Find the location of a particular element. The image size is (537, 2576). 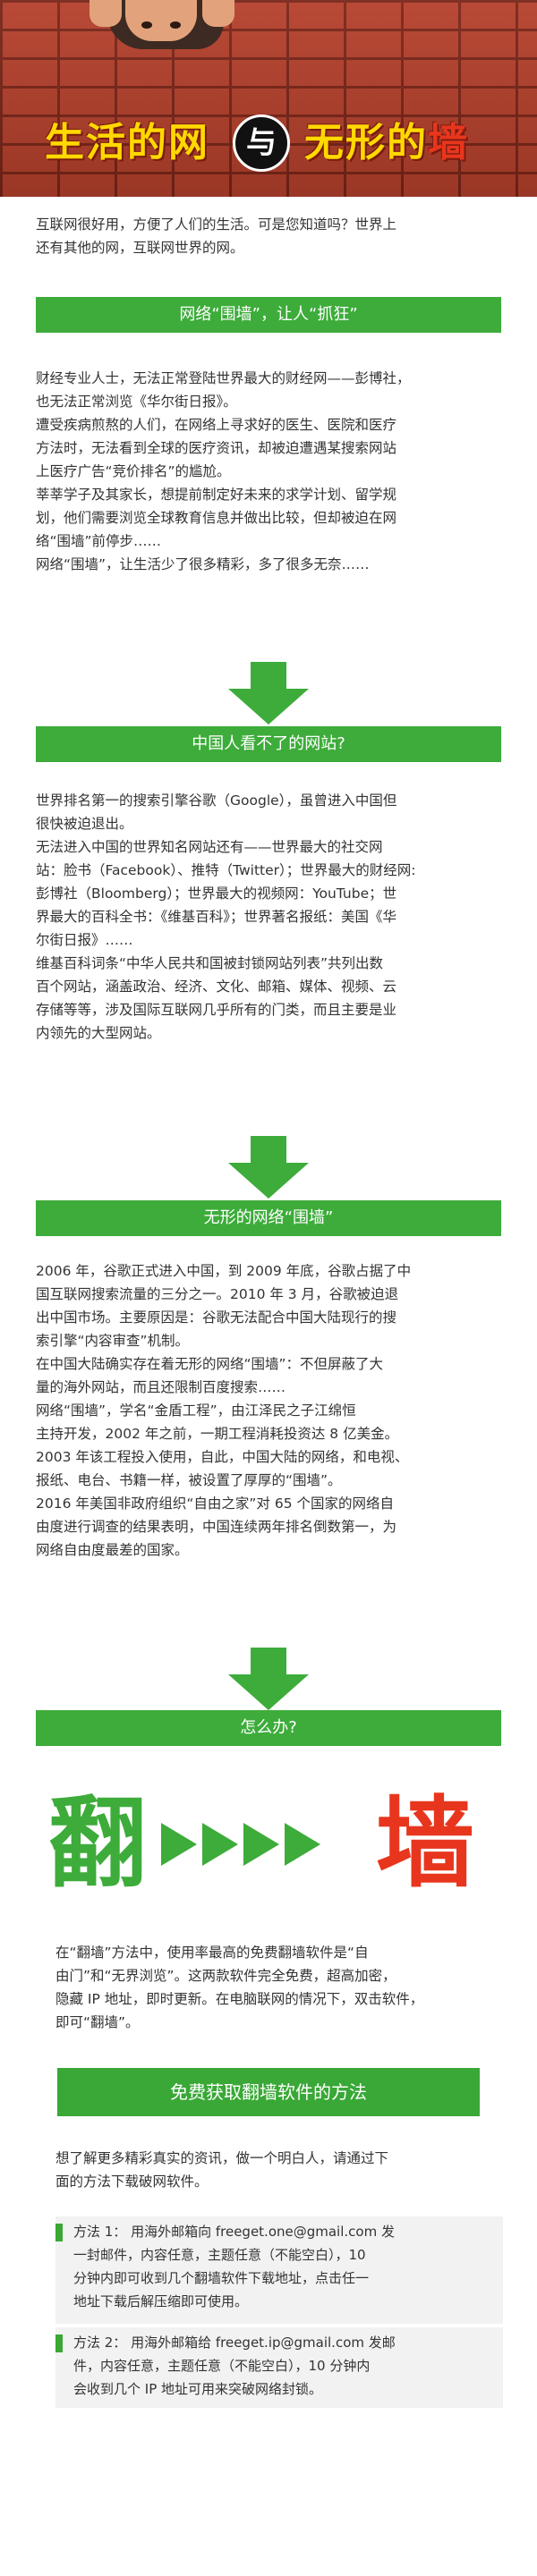

download-intro-line: 想了解更多精彩真实的资讯，做一个明白人，请通过下 is located at coordinates (222, 2158).